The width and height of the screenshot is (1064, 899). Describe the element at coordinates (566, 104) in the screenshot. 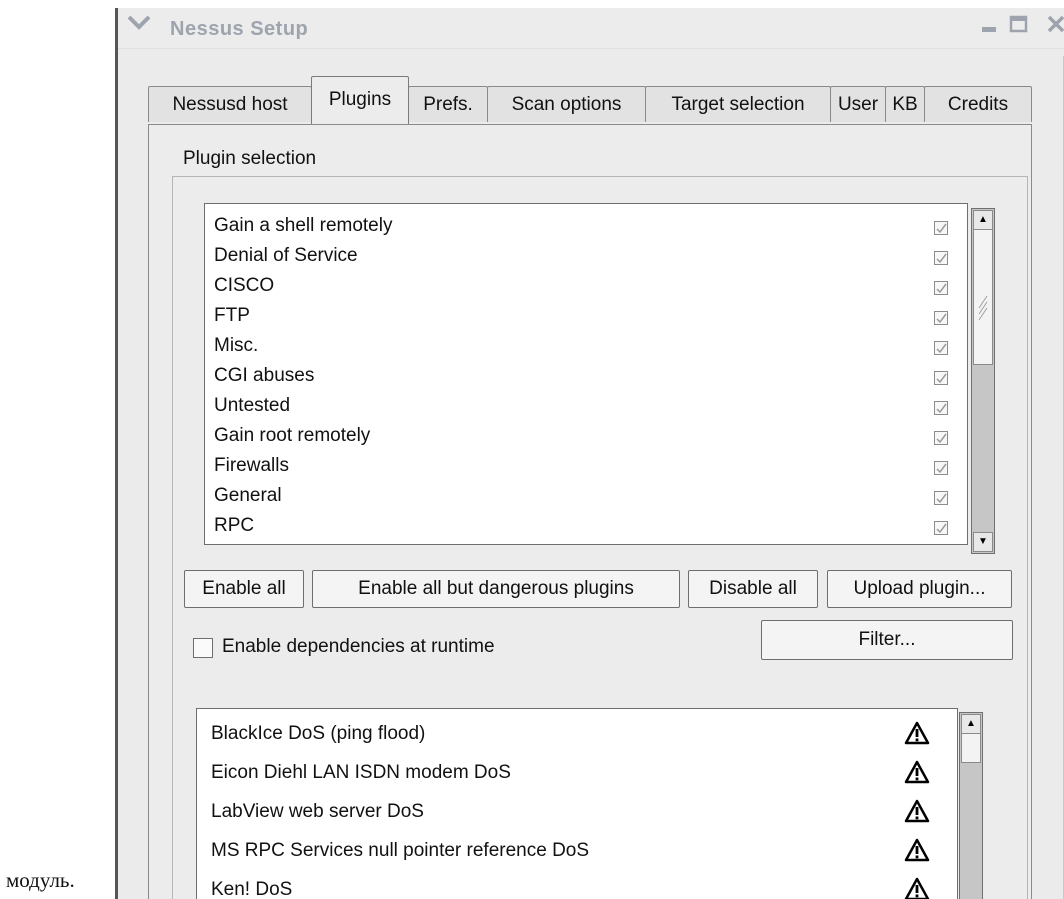

I see `tab-scan-options: Scan options` at that location.